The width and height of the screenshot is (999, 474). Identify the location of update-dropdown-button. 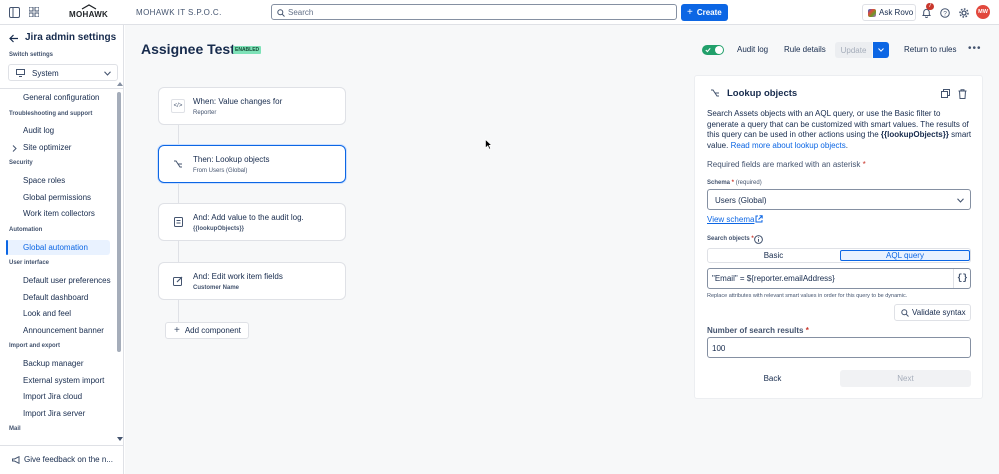
(881, 50).